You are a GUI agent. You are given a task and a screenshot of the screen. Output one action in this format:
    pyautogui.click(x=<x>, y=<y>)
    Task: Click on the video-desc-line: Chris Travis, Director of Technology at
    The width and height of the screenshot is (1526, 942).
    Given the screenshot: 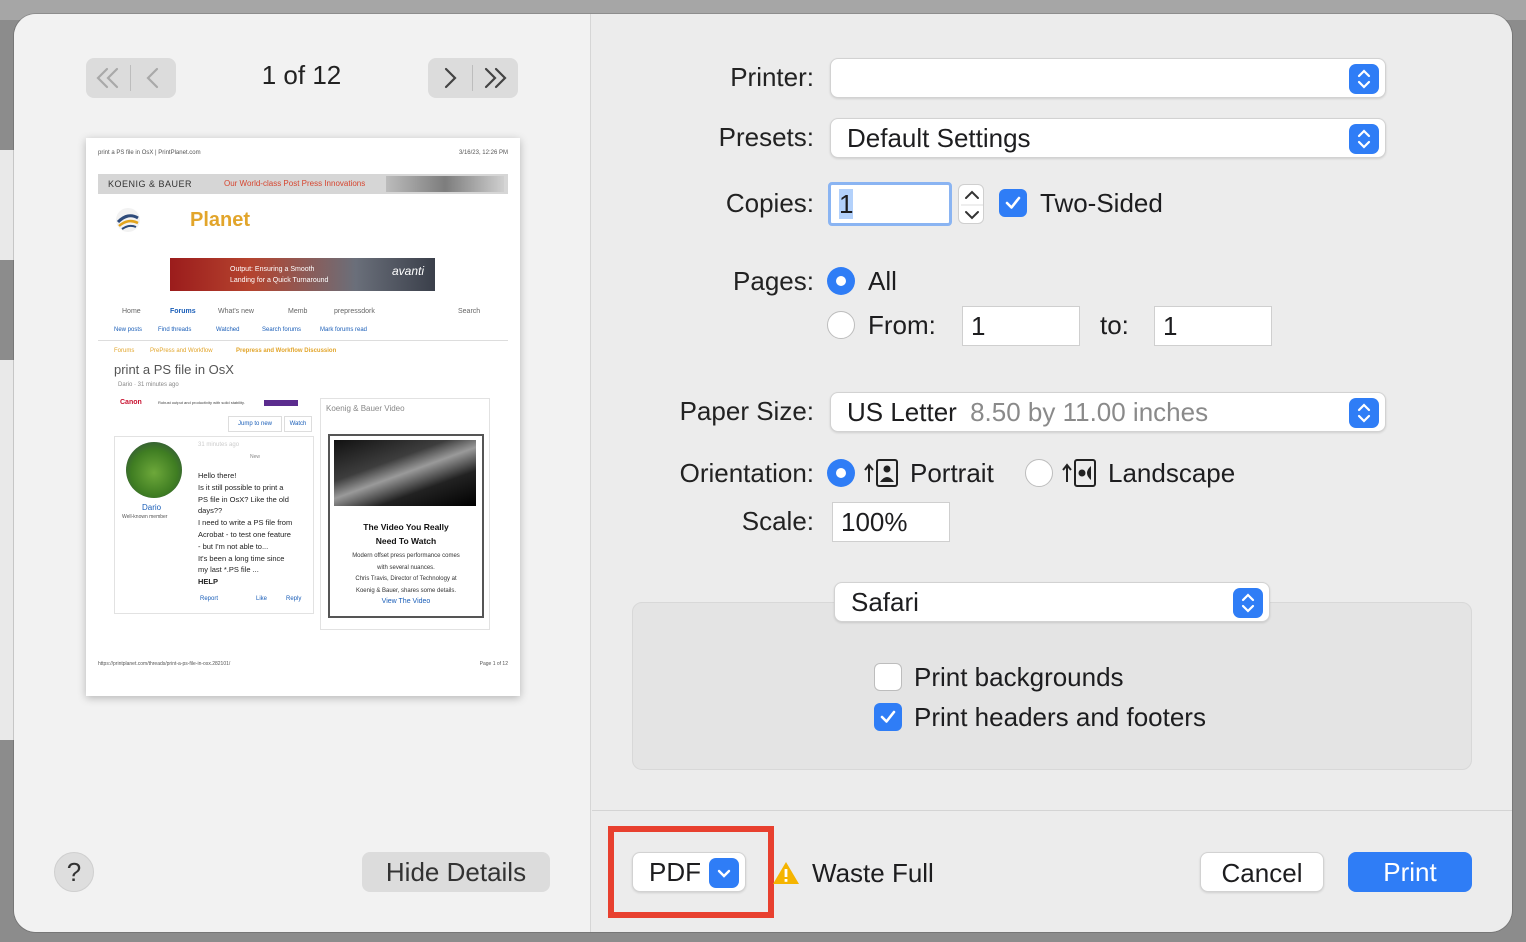 What is the action you would take?
    pyautogui.click(x=406, y=579)
    